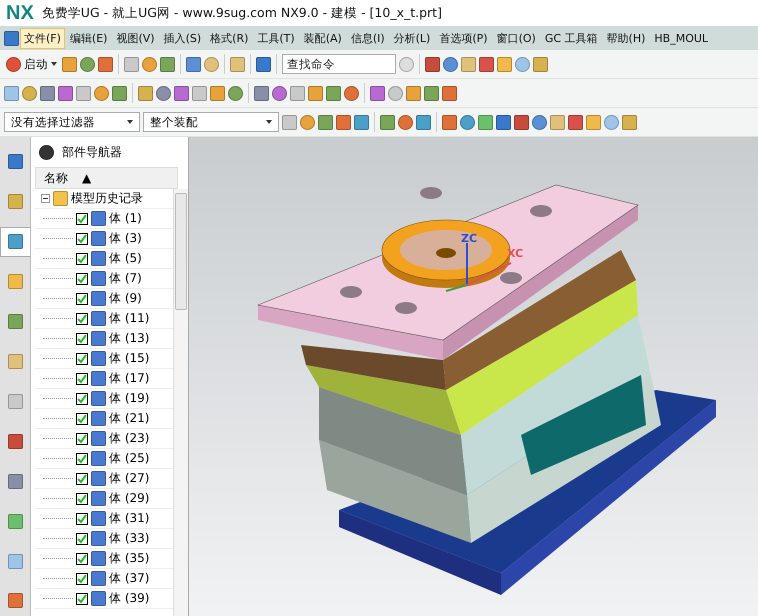 The image size is (758, 616). I want to click on selection-filter-dropdown: 没有选择过滤器, so click(72, 122).